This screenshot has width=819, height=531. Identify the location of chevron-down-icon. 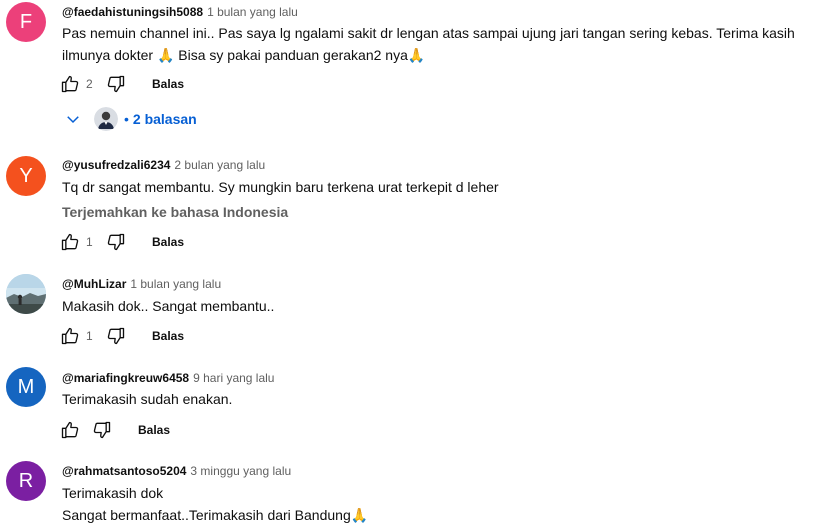
(73, 119).